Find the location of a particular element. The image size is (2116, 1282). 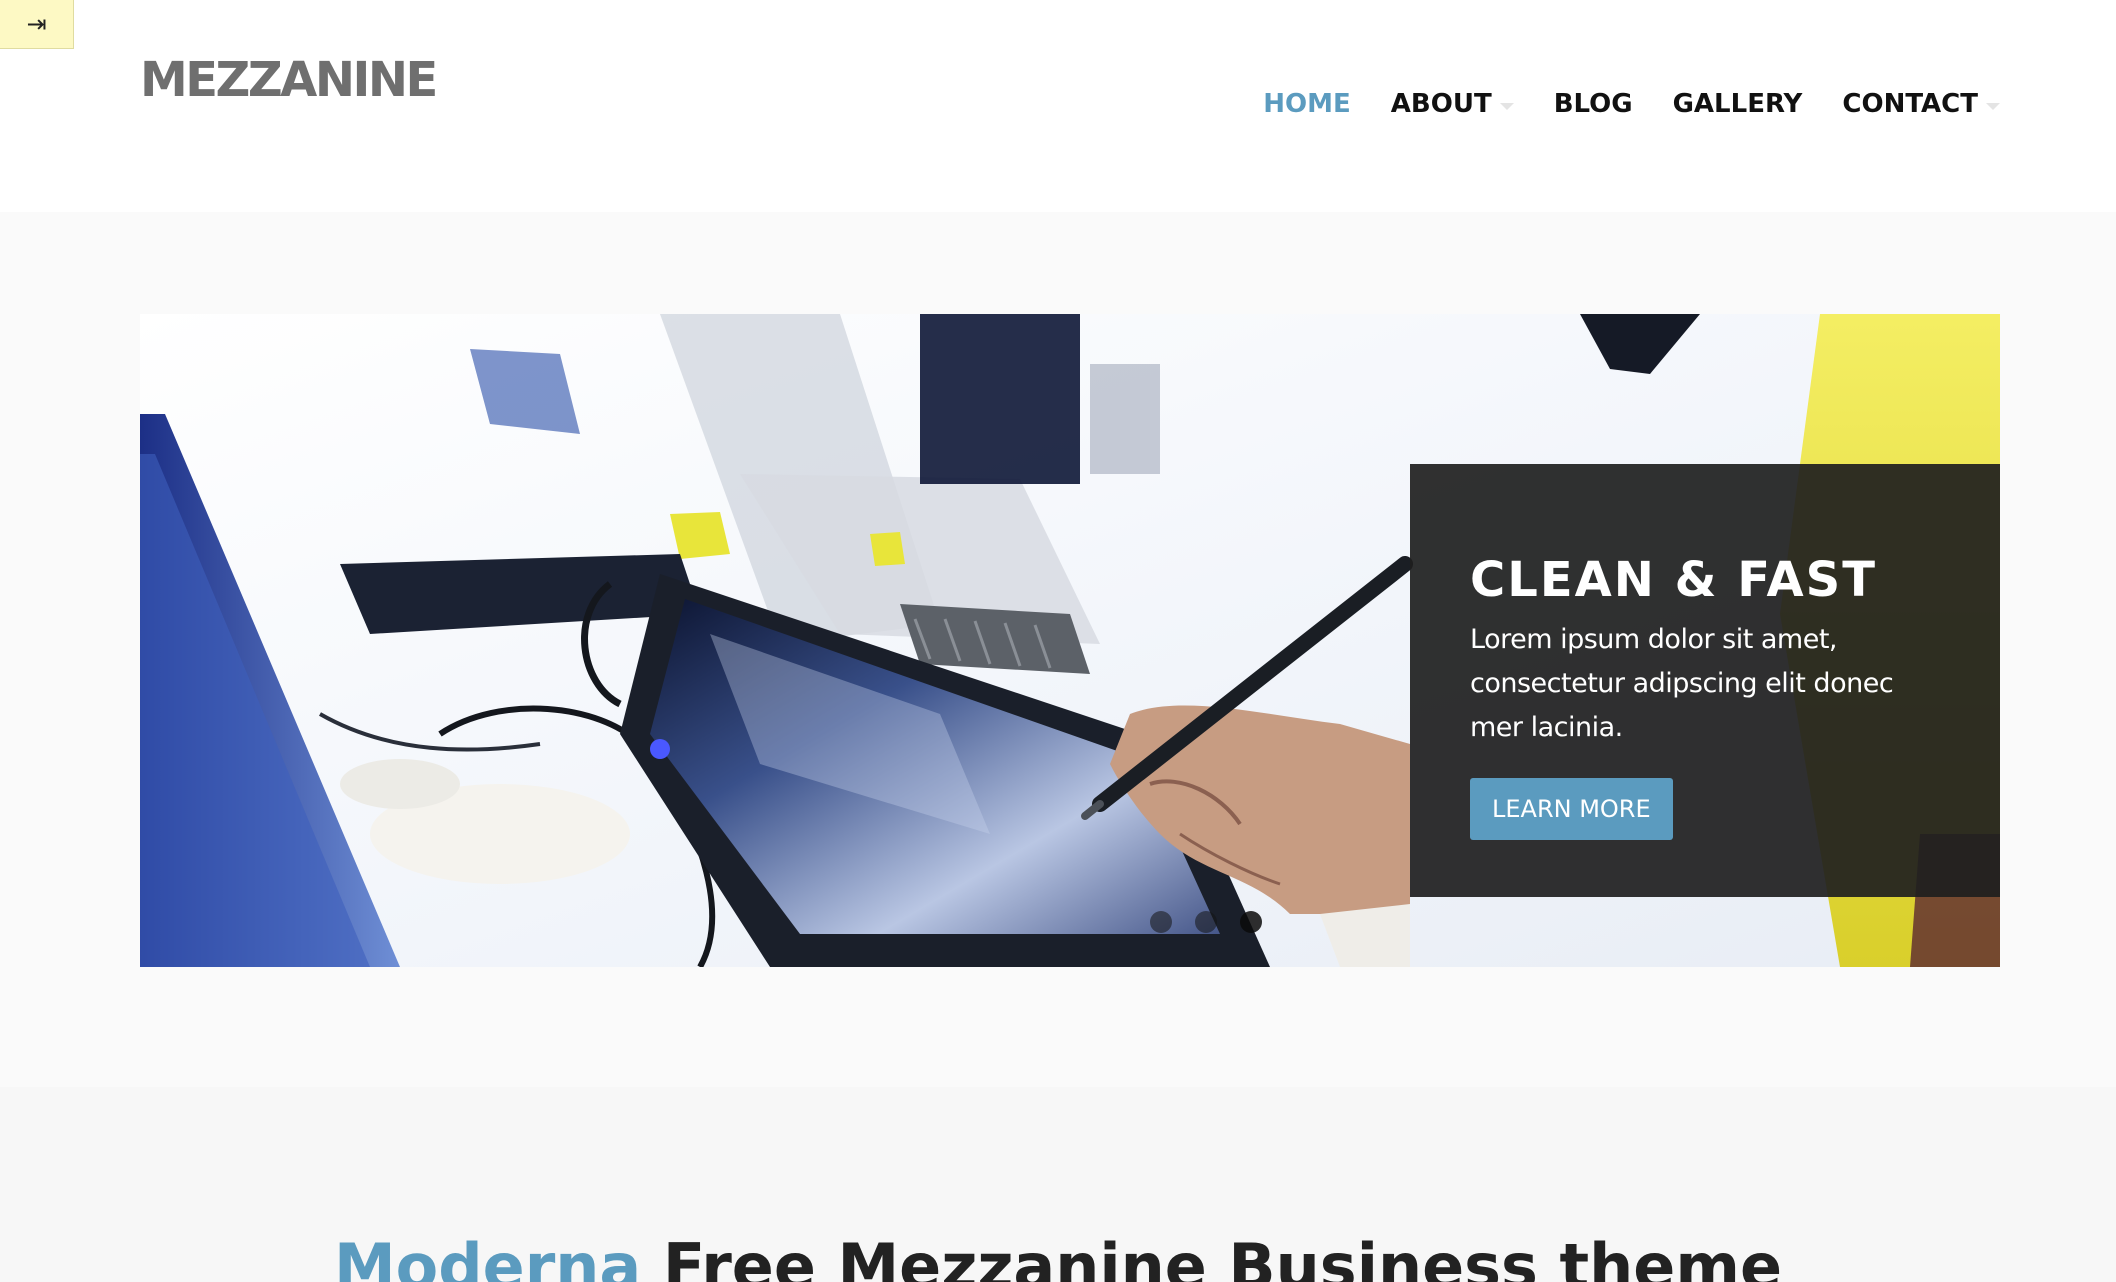

nav-item-home-label: HOME is located at coordinates (1307, 104).